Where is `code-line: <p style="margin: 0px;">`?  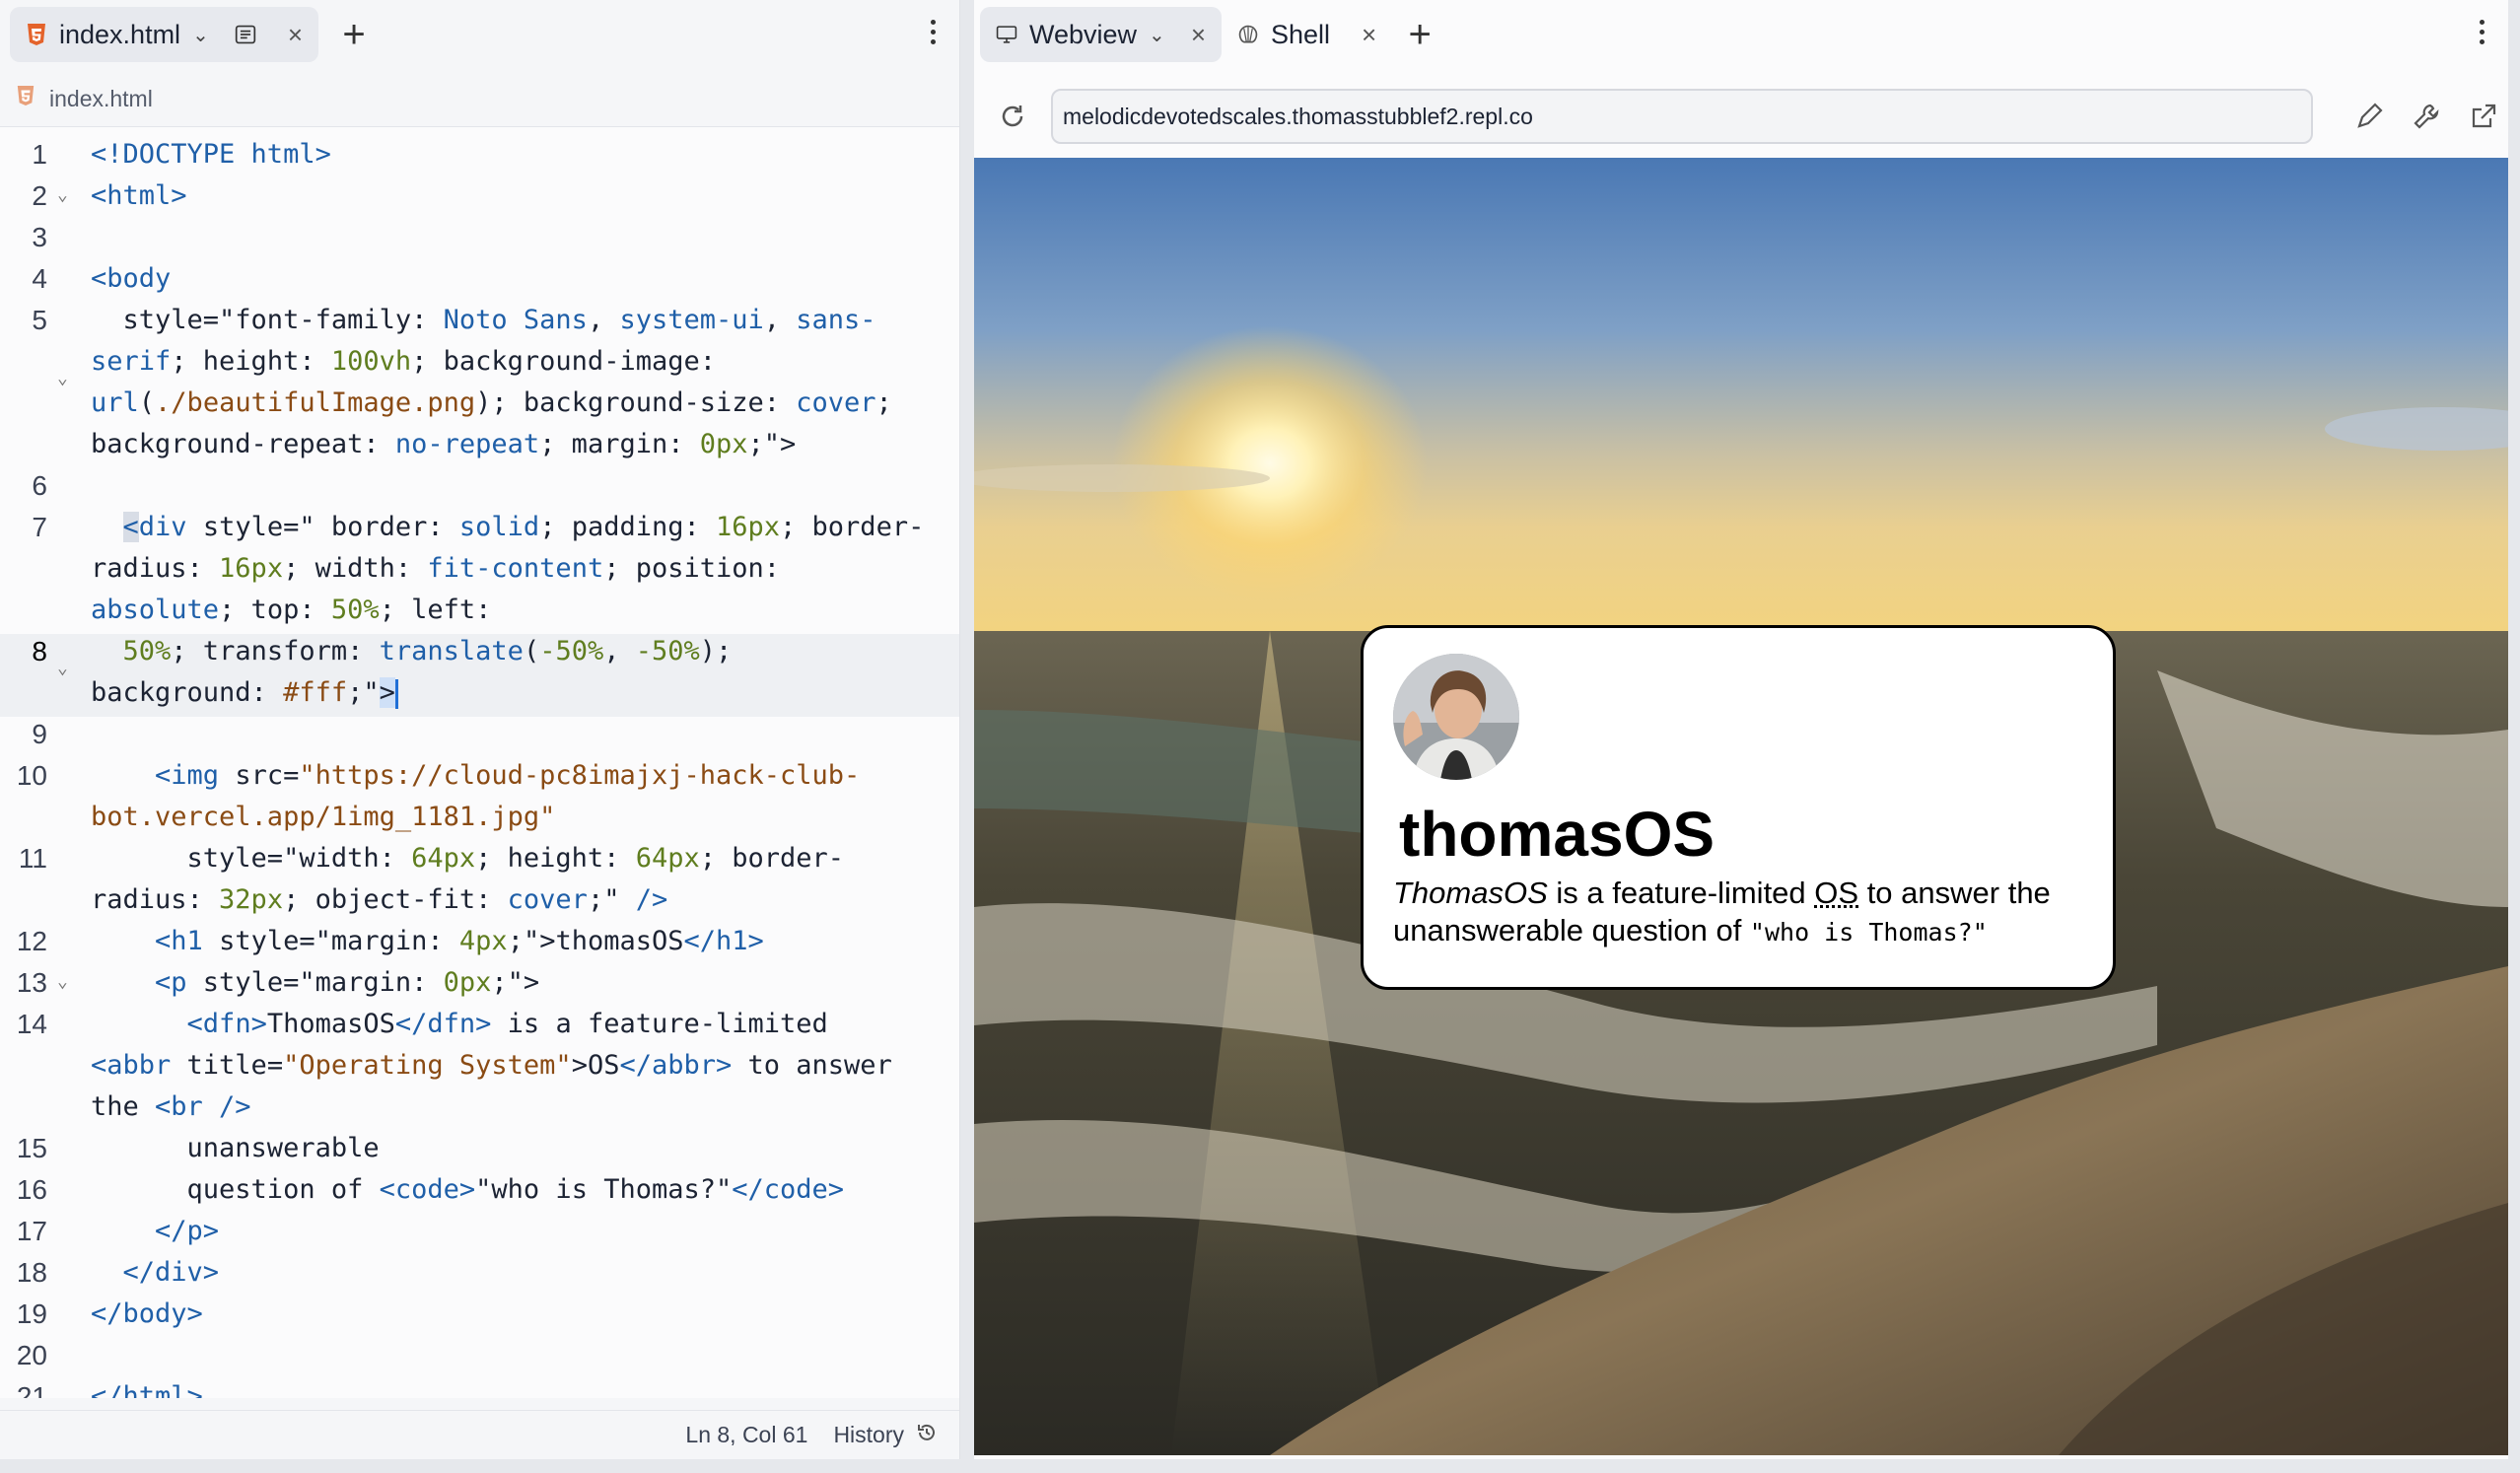
code-line: <p style="margin: 0px;"> is located at coordinates (347, 982).